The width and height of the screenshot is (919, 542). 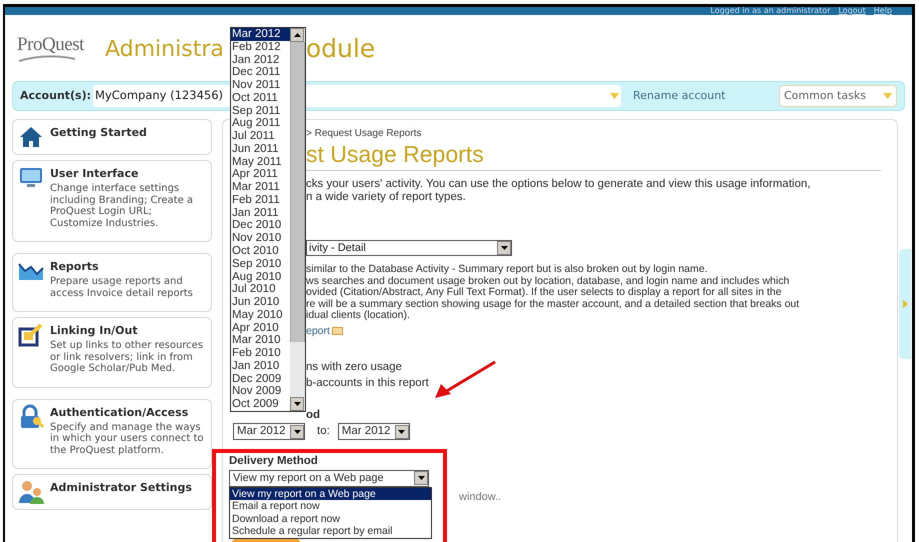 I want to click on month-option: Aug 2010, so click(x=260, y=277).